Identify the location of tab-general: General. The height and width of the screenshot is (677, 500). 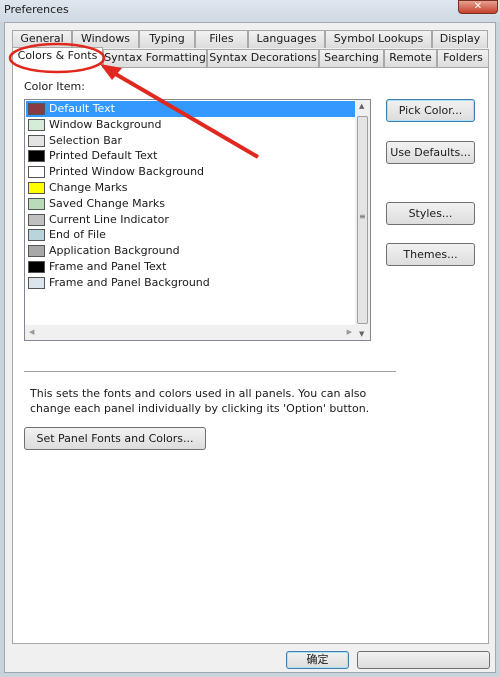
(42, 39).